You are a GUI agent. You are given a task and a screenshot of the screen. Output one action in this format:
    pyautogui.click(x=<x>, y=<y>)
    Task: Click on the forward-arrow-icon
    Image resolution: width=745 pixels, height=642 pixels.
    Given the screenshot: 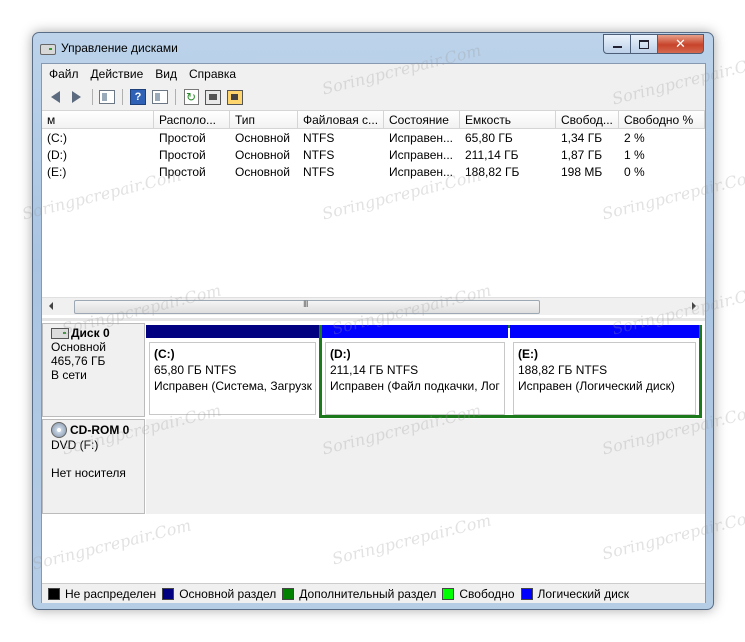 What is the action you would take?
    pyautogui.click(x=76, y=97)
    